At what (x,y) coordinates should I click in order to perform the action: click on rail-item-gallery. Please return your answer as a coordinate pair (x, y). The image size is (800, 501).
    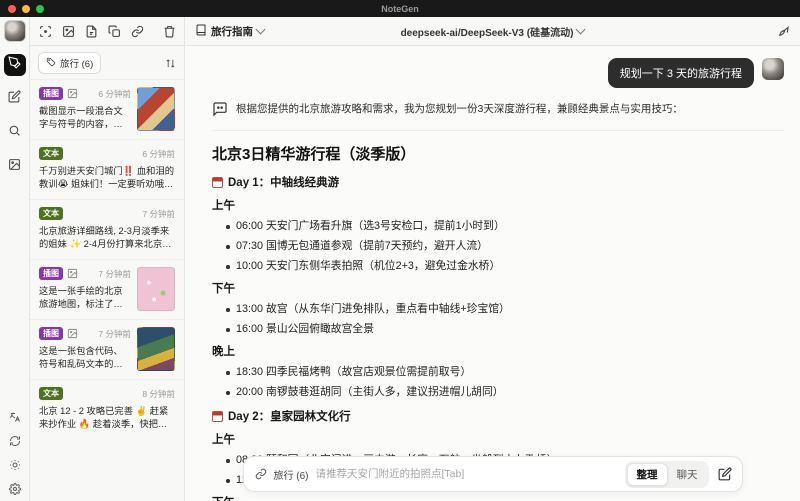
    Looking at the image, I should click on (15, 167).